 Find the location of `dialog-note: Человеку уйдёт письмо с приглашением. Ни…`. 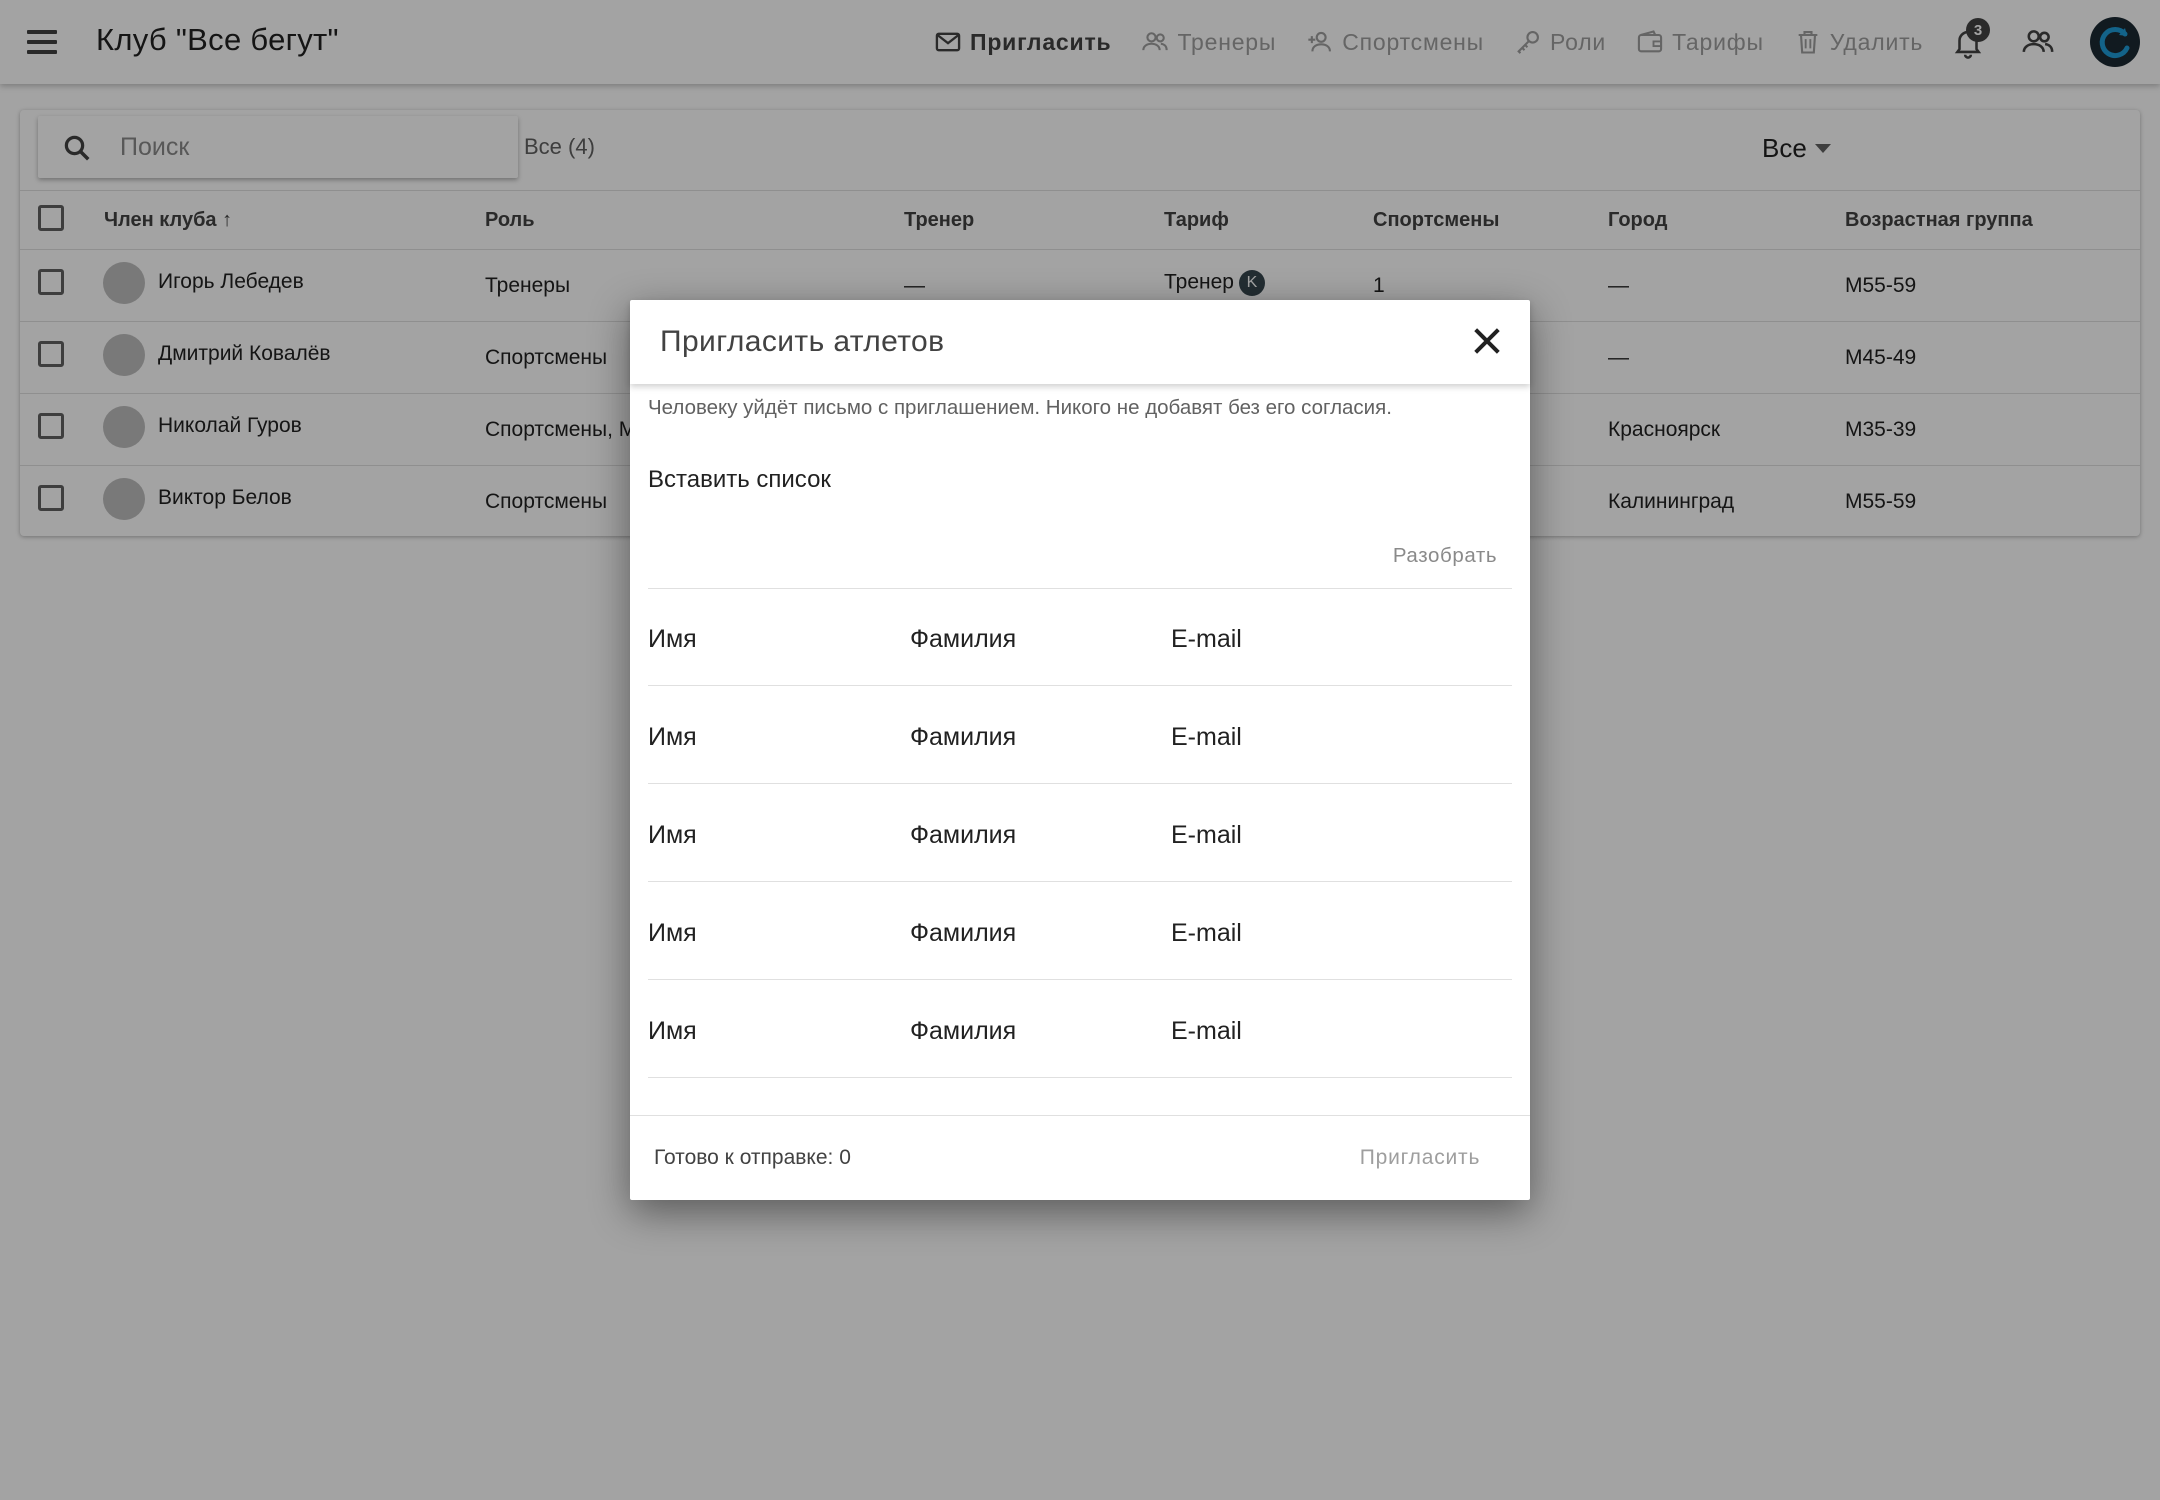

dialog-note: Человеку уйдёт письмо с приглашением. Ни… is located at coordinates (1020, 407).